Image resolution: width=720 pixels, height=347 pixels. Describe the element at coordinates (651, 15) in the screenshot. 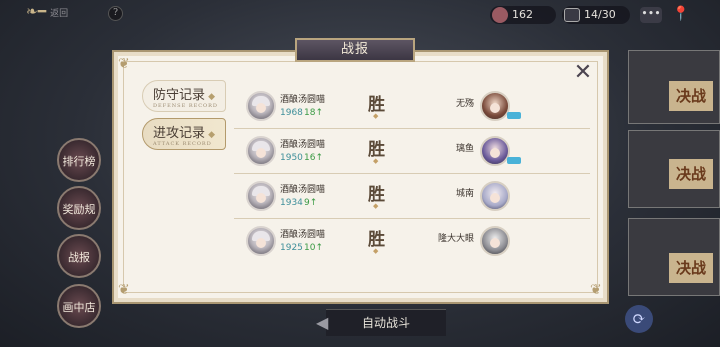

I see `more-menu-icon: •••` at that location.